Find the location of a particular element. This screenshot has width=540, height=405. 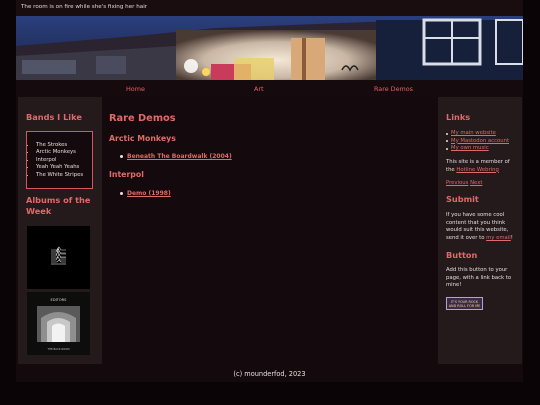

band-item: The Strokes is located at coordinates (59, 145).